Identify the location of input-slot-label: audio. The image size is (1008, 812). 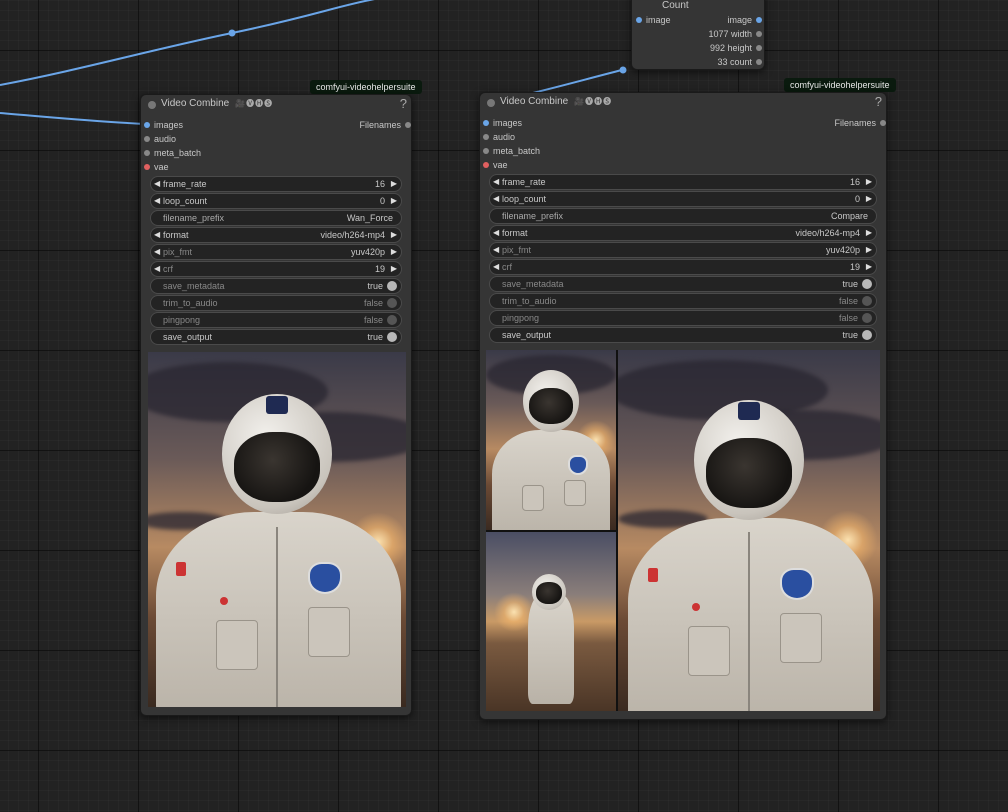
(504, 137).